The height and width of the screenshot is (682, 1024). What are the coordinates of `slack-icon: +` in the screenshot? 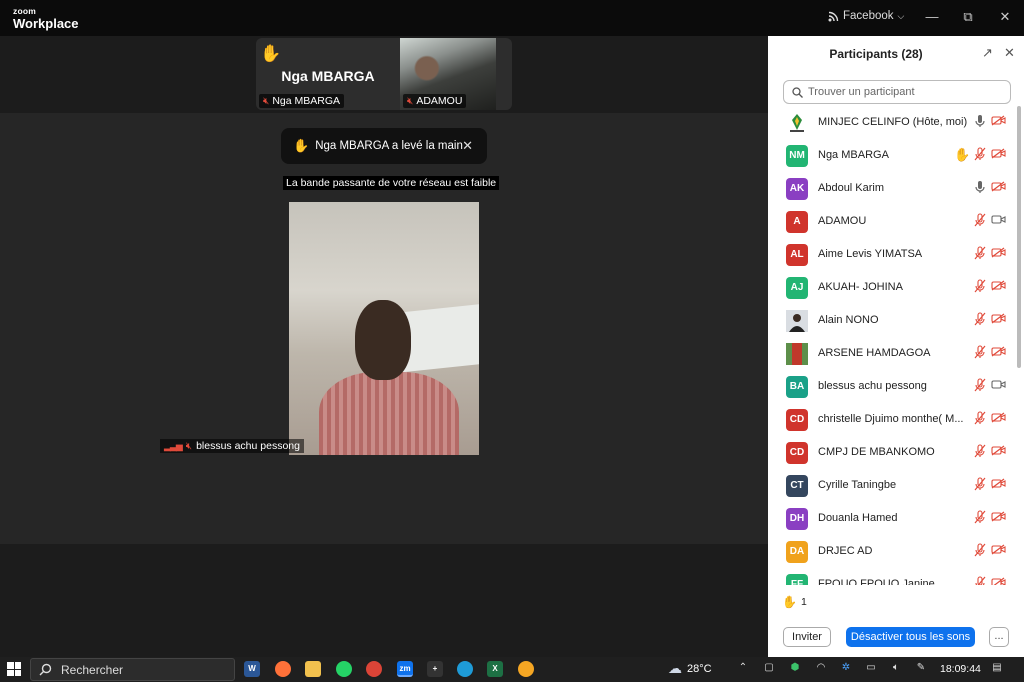 It's located at (435, 669).